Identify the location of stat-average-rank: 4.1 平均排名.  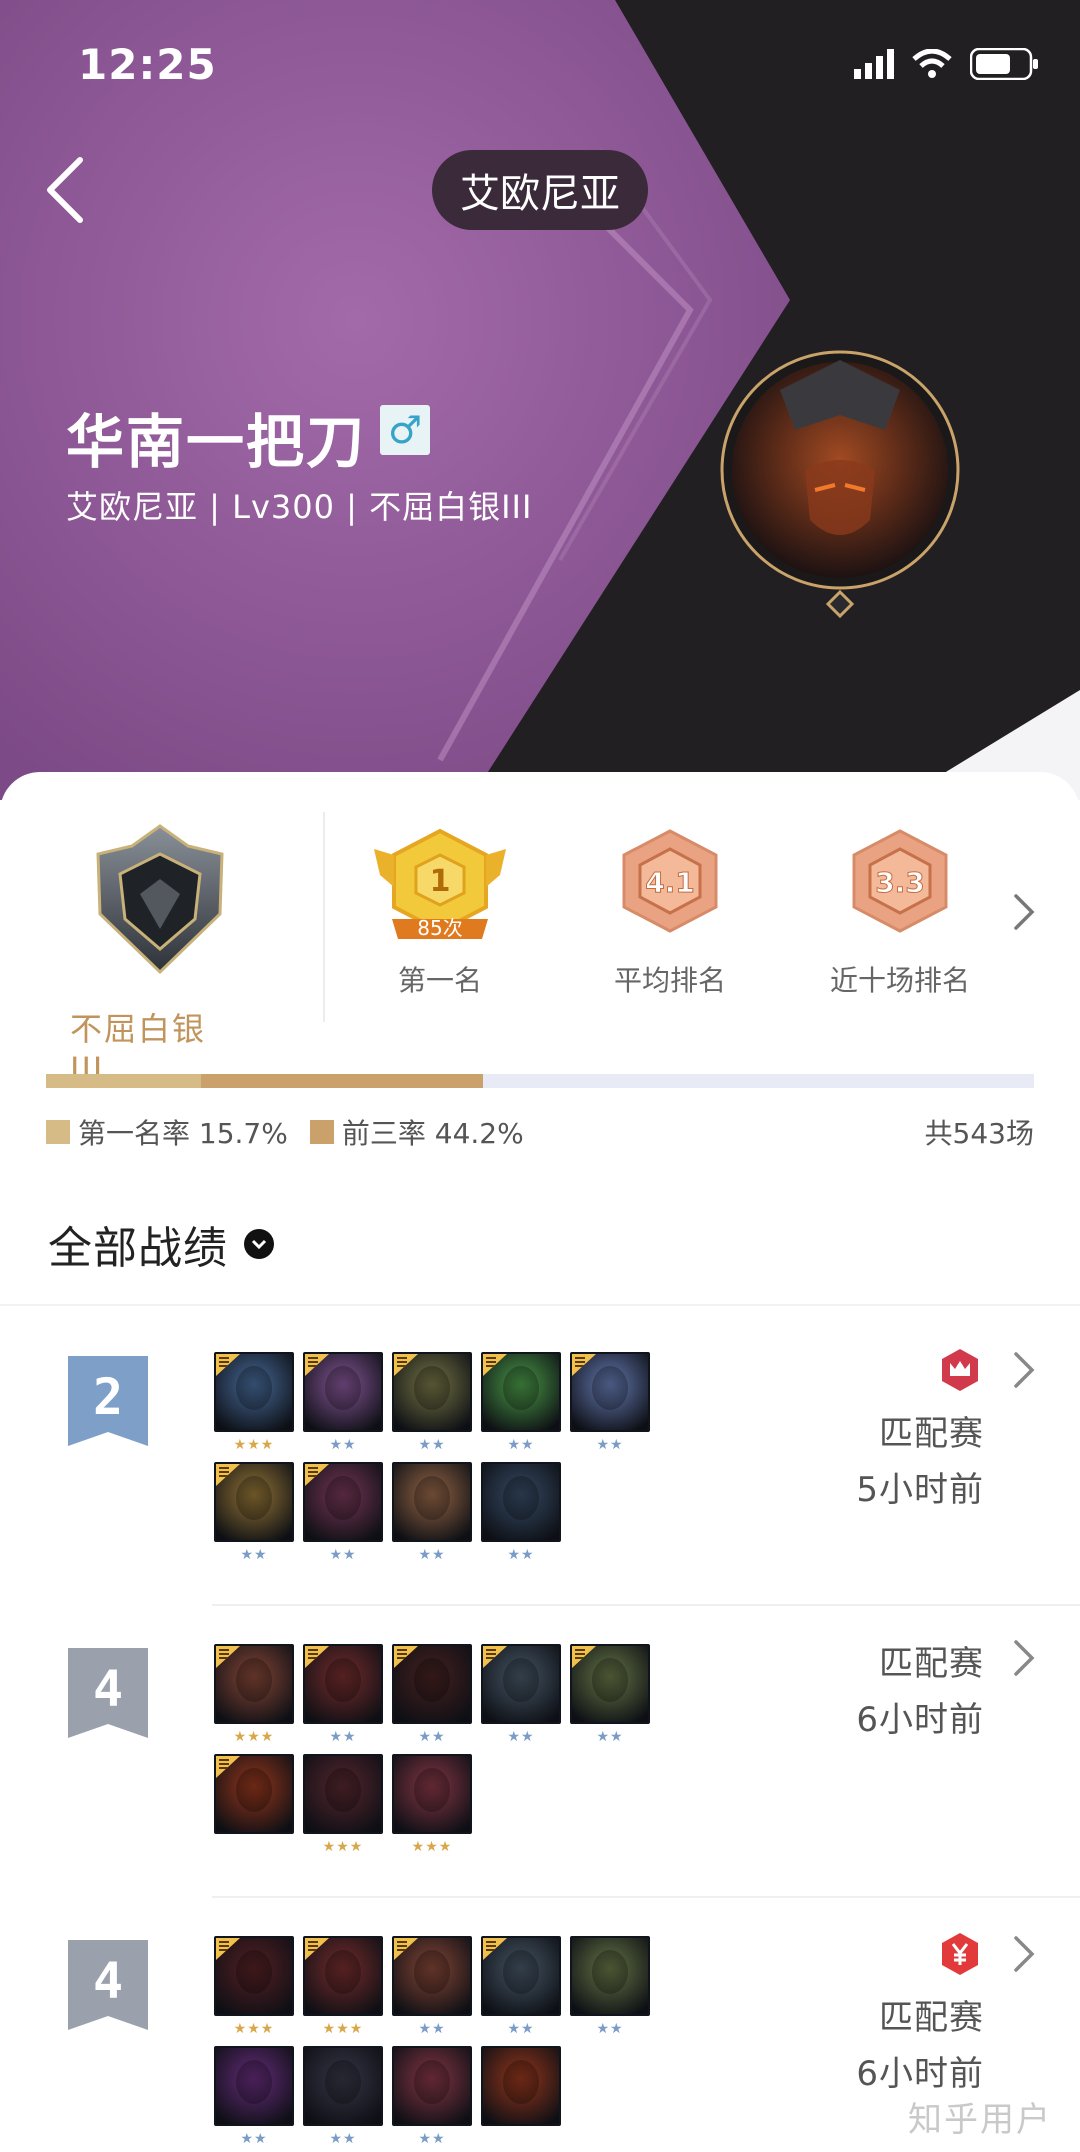
(670, 913).